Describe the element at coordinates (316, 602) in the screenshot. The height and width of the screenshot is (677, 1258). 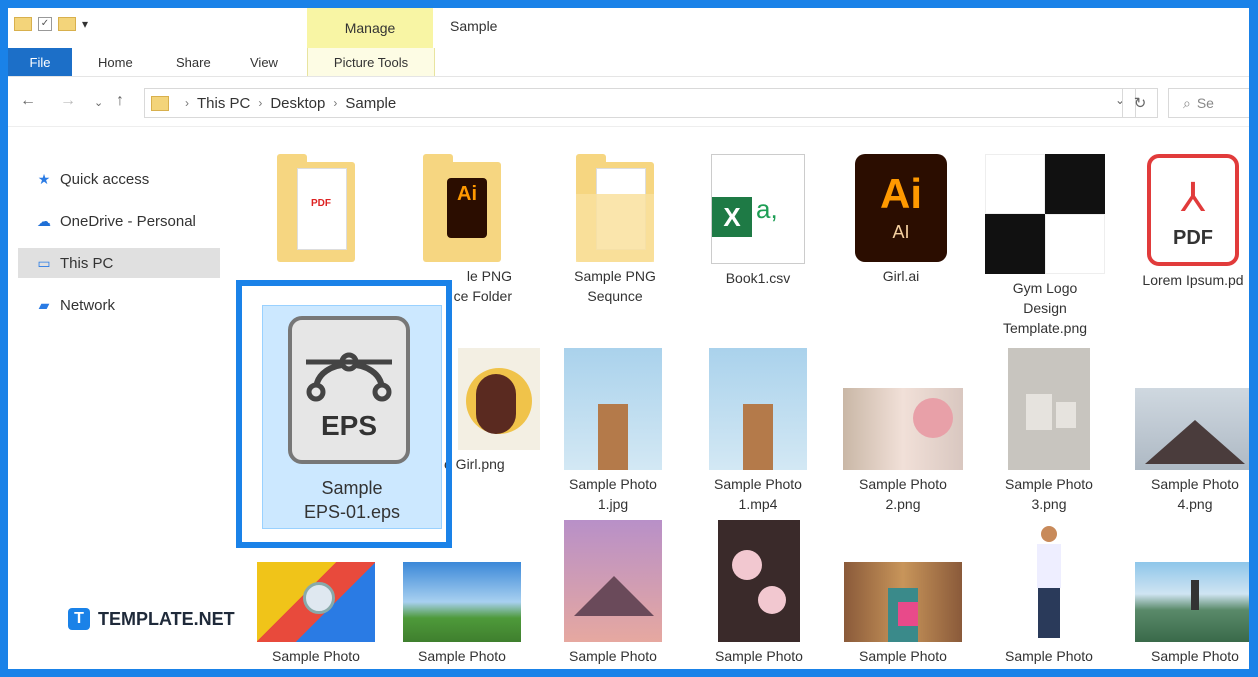
I see `abstract-photo-thumbnail` at that location.